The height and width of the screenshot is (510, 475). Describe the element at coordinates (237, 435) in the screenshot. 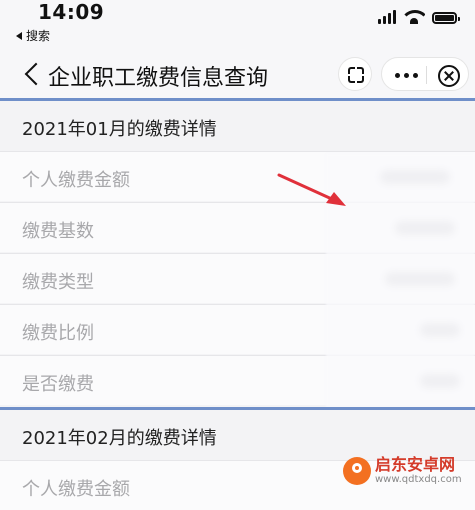

I see `section-heading: 2021年02月的缴费详情` at that location.